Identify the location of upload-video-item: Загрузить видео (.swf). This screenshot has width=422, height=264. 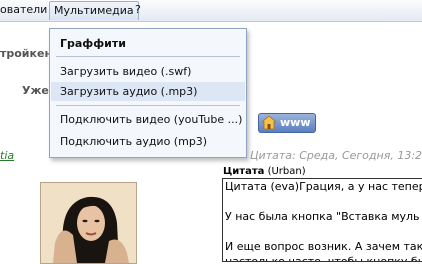
(148, 71).